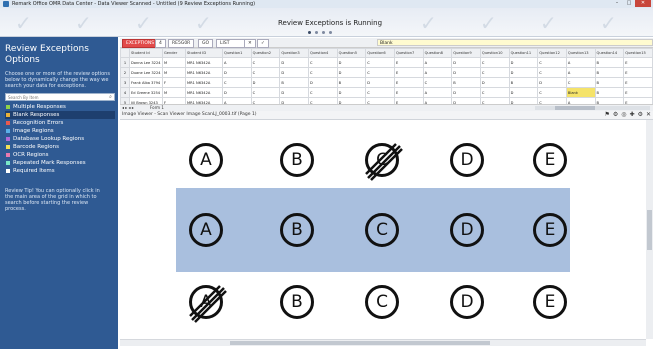 The image size is (653, 349). Describe the element at coordinates (523, 53) in the screenshot. I see `column-header: Question11` at that location.